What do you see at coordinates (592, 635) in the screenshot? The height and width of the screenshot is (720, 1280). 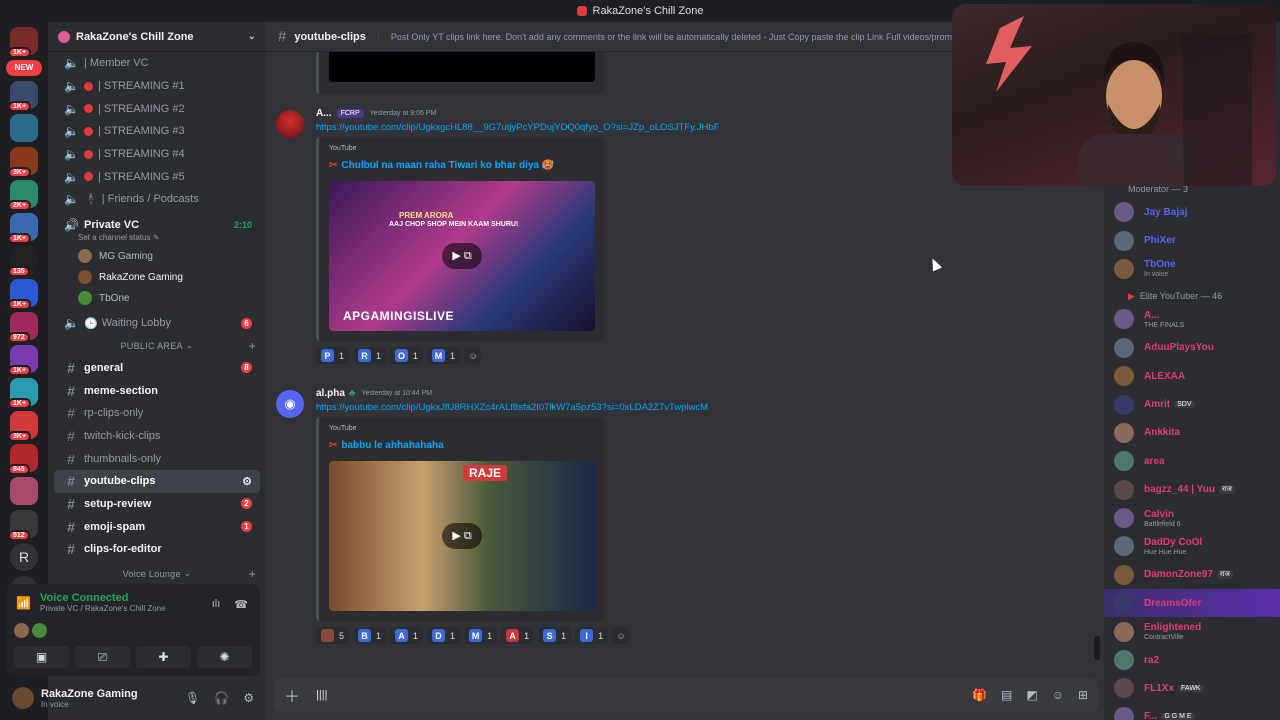 I see `reaction: I1` at bounding box center [592, 635].